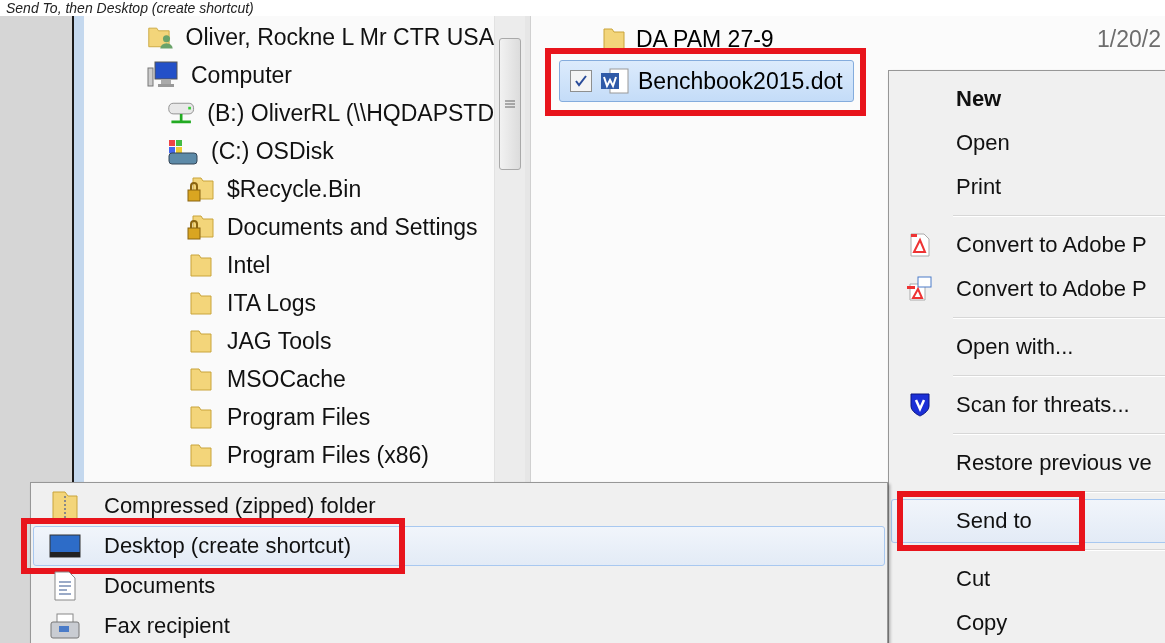 Image resolution: width=1165 pixels, height=643 pixels. Describe the element at coordinates (289, 113) in the screenshot. I see `tree-item: (B:) OliverRL (\\HQDAPSTD` at that location.